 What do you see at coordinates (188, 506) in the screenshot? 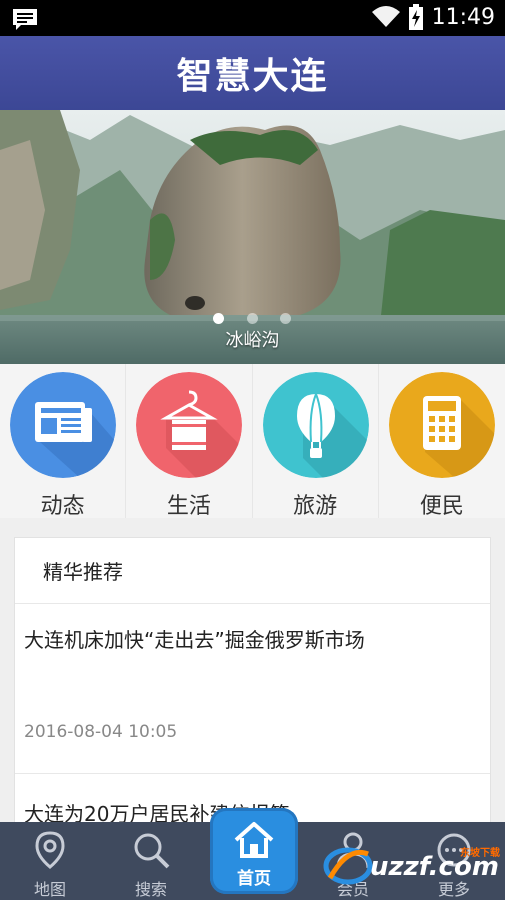
I see `category-label: 生活` at bounding box center [188, 506].